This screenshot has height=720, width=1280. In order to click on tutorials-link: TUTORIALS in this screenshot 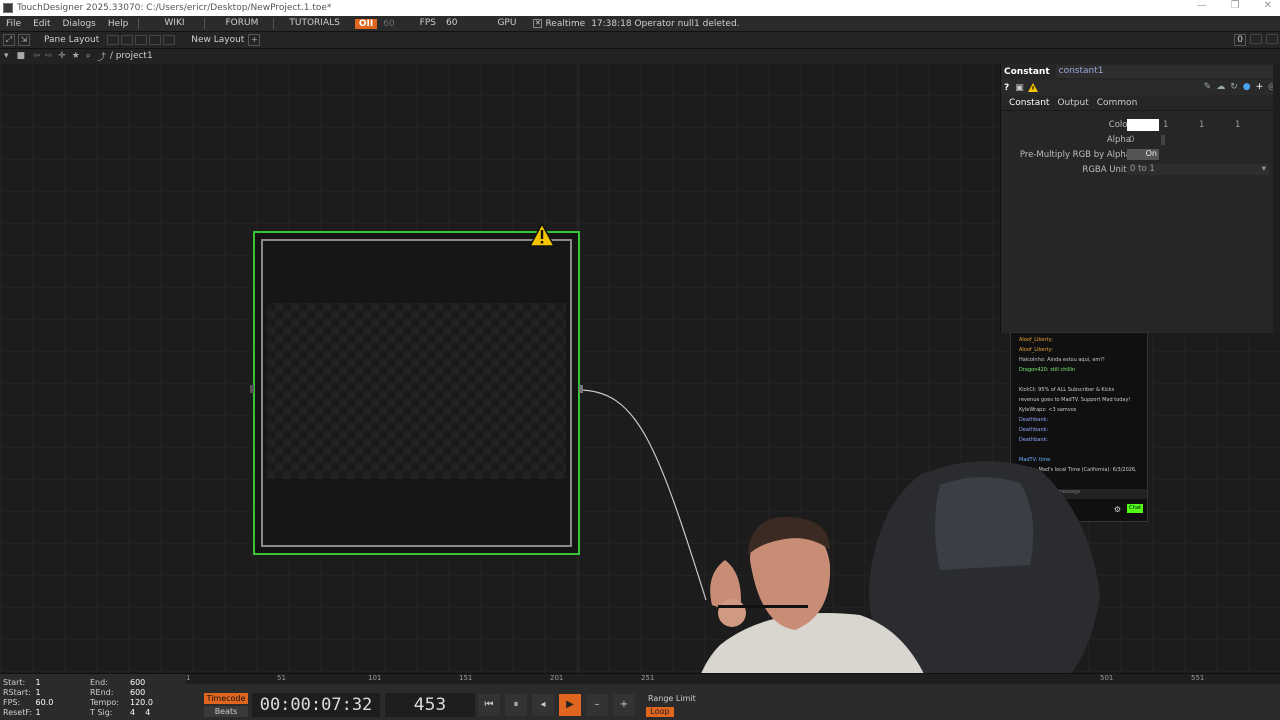, I will do `click(314, 23)`.